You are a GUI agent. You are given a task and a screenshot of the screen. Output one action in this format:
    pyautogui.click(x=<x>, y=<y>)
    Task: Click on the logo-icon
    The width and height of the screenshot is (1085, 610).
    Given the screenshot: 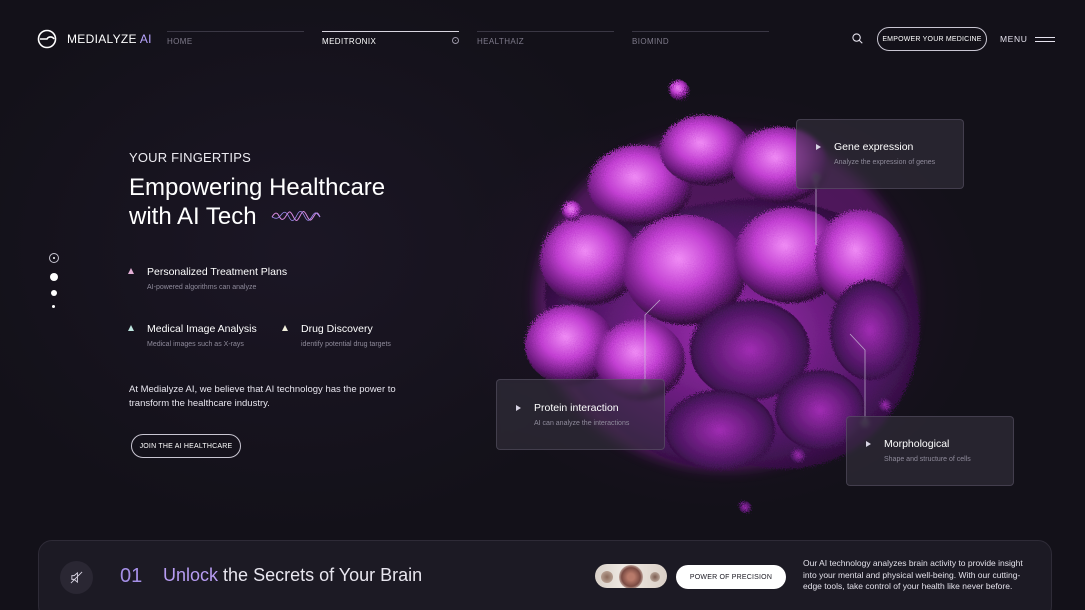 What is the action you would take?
    pyautogui.click(x=47, y=39)
    